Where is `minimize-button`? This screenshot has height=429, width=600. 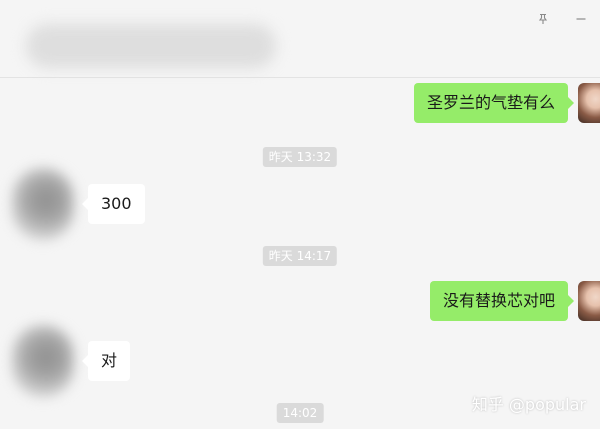
minimize-button is located at coordinates (581, 19).